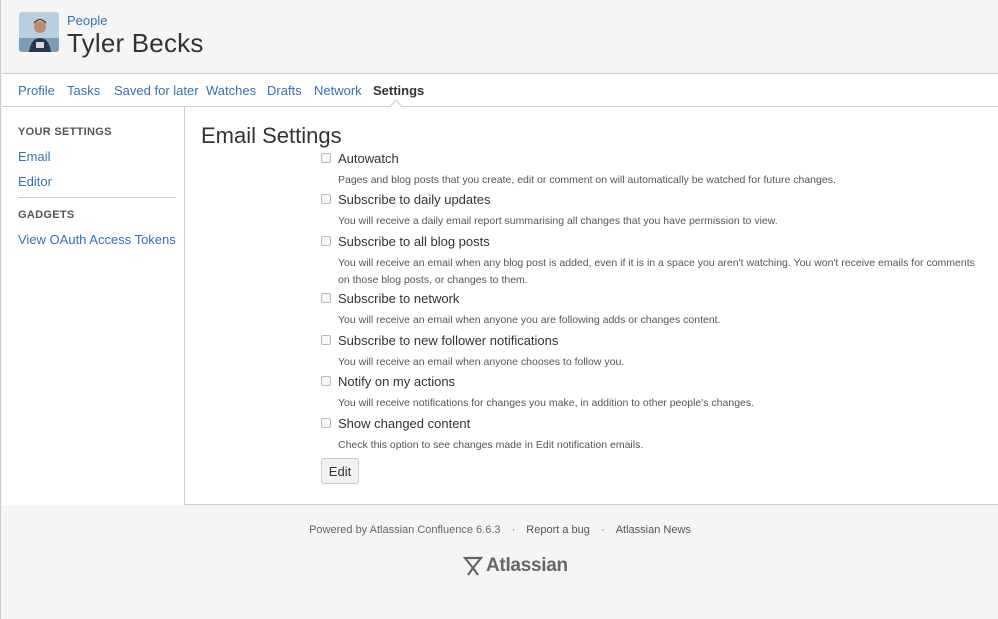  Describe the element at coordinates (284, 90) in the screenshot. I see `tab-drafts: Drafts` at that location.